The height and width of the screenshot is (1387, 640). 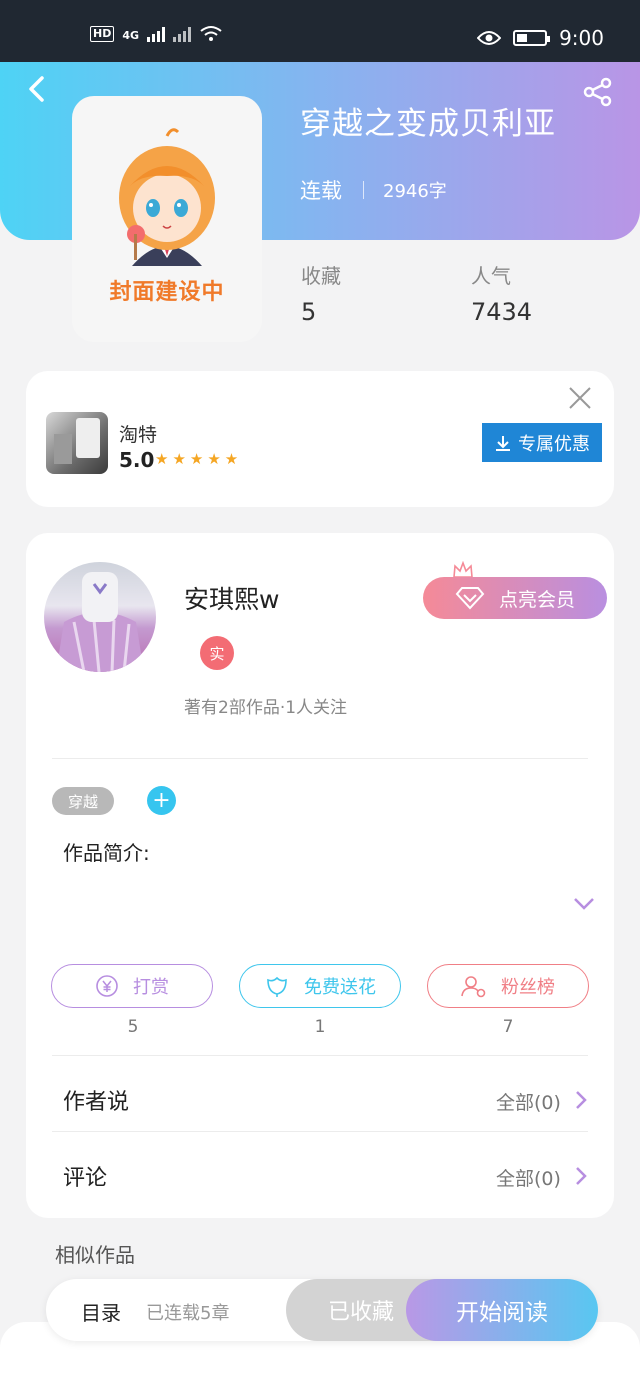 What do you see at coordinates (320, 1027) in the screenshot?
I see `flower-count: 1` at bounding box center [320, 1027].